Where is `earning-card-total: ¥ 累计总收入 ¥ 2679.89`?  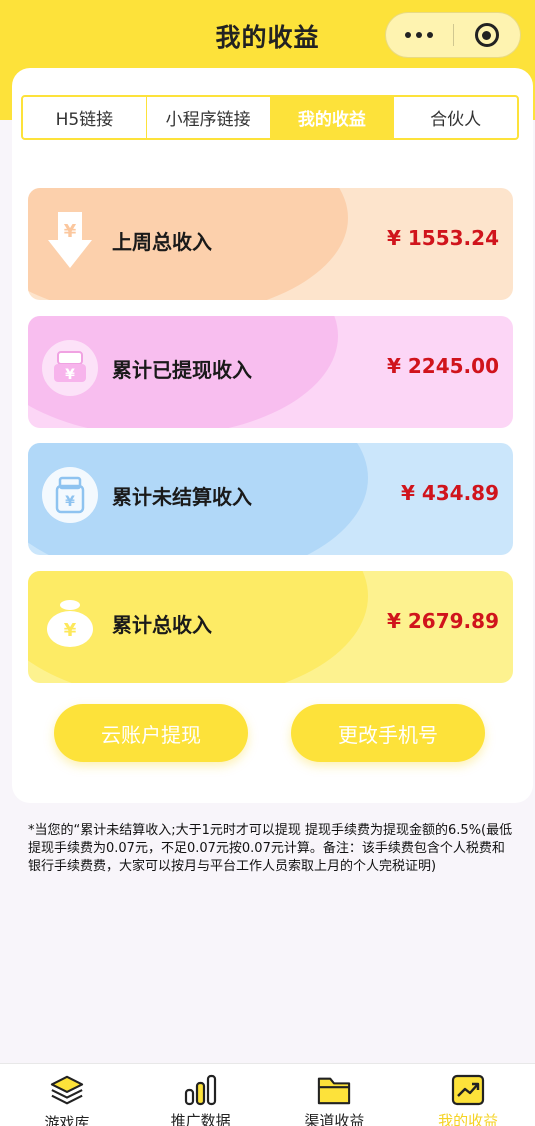
earning-card-total: ¥ 累计总收入 ¥ 2679.89 is located at coordinates (270, 627).